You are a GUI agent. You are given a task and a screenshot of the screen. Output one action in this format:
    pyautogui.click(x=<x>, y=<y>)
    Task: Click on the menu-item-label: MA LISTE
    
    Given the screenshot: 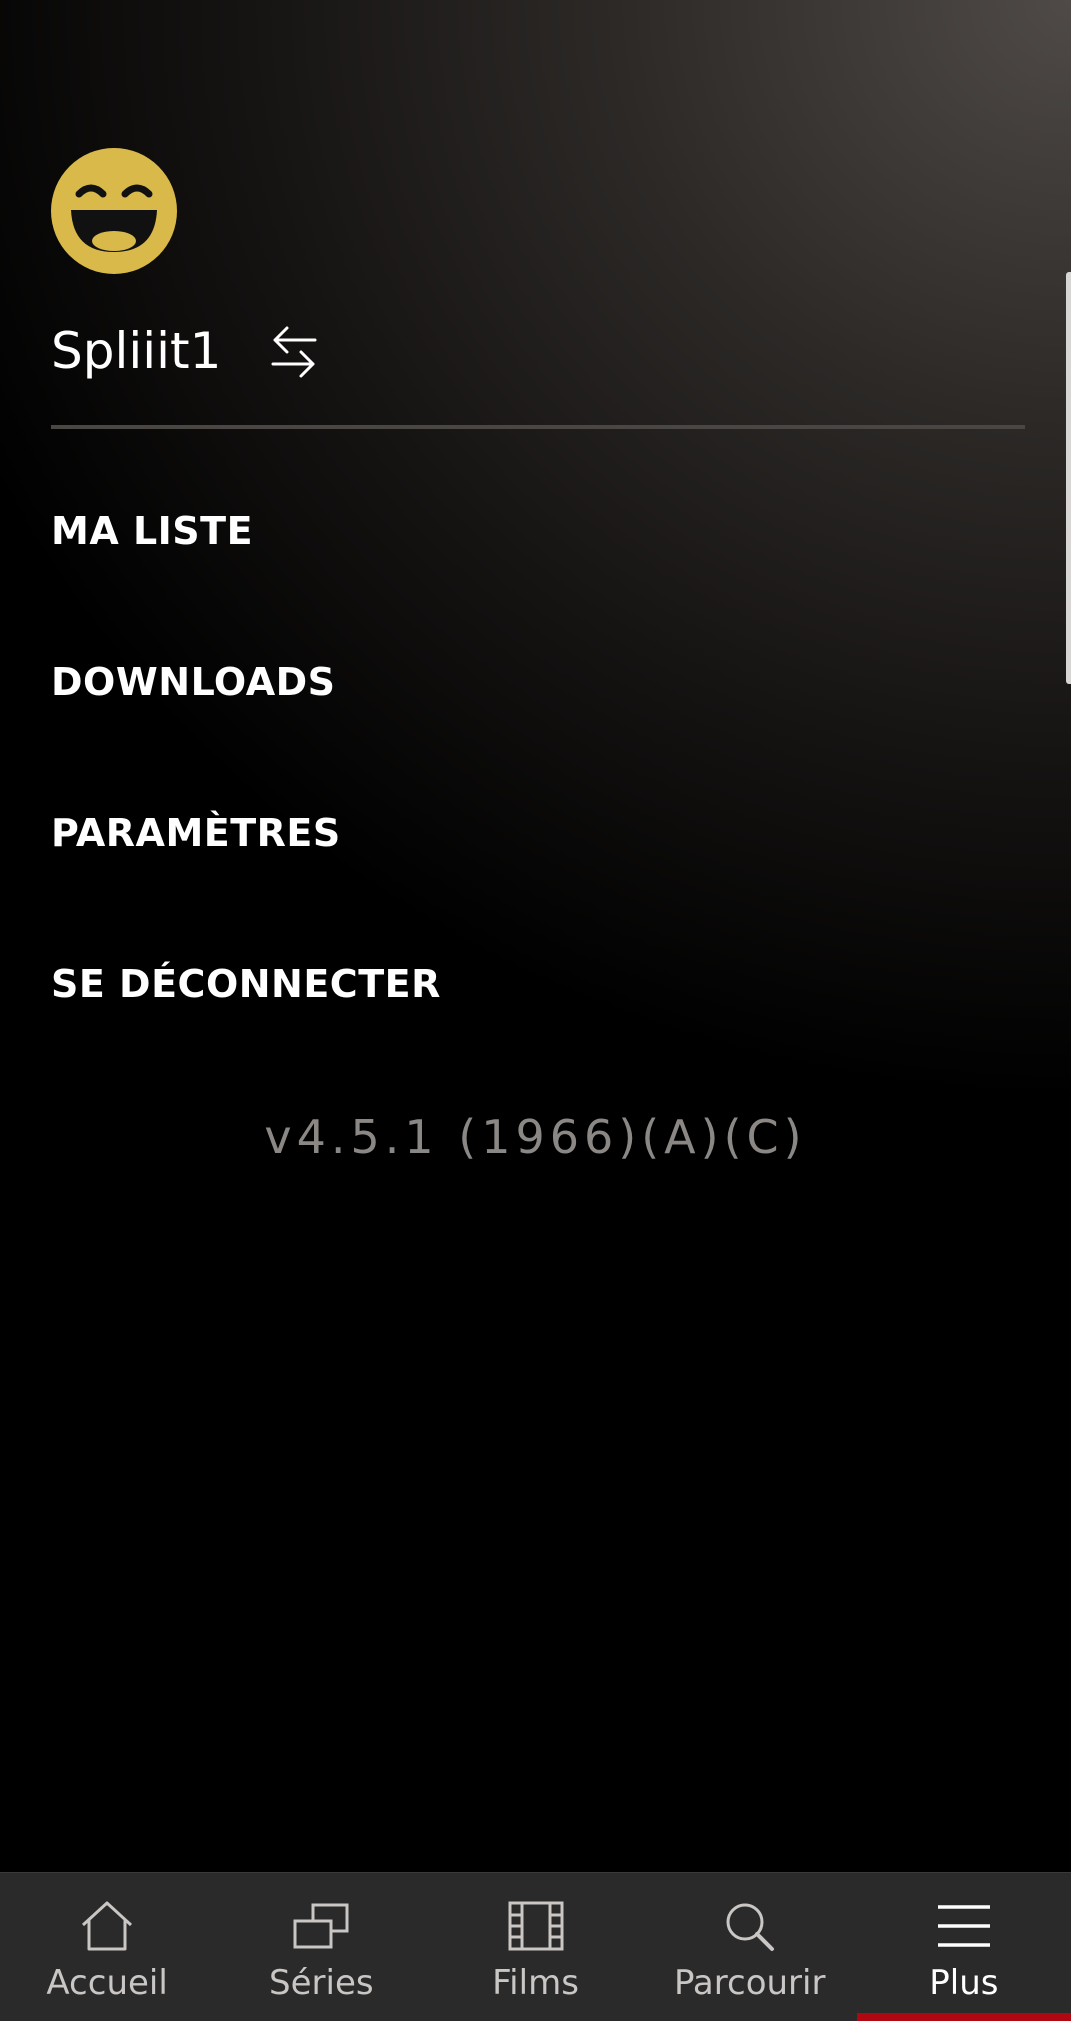 What is the action you would take?
    pyautogui.click(x=152, y=530)
    